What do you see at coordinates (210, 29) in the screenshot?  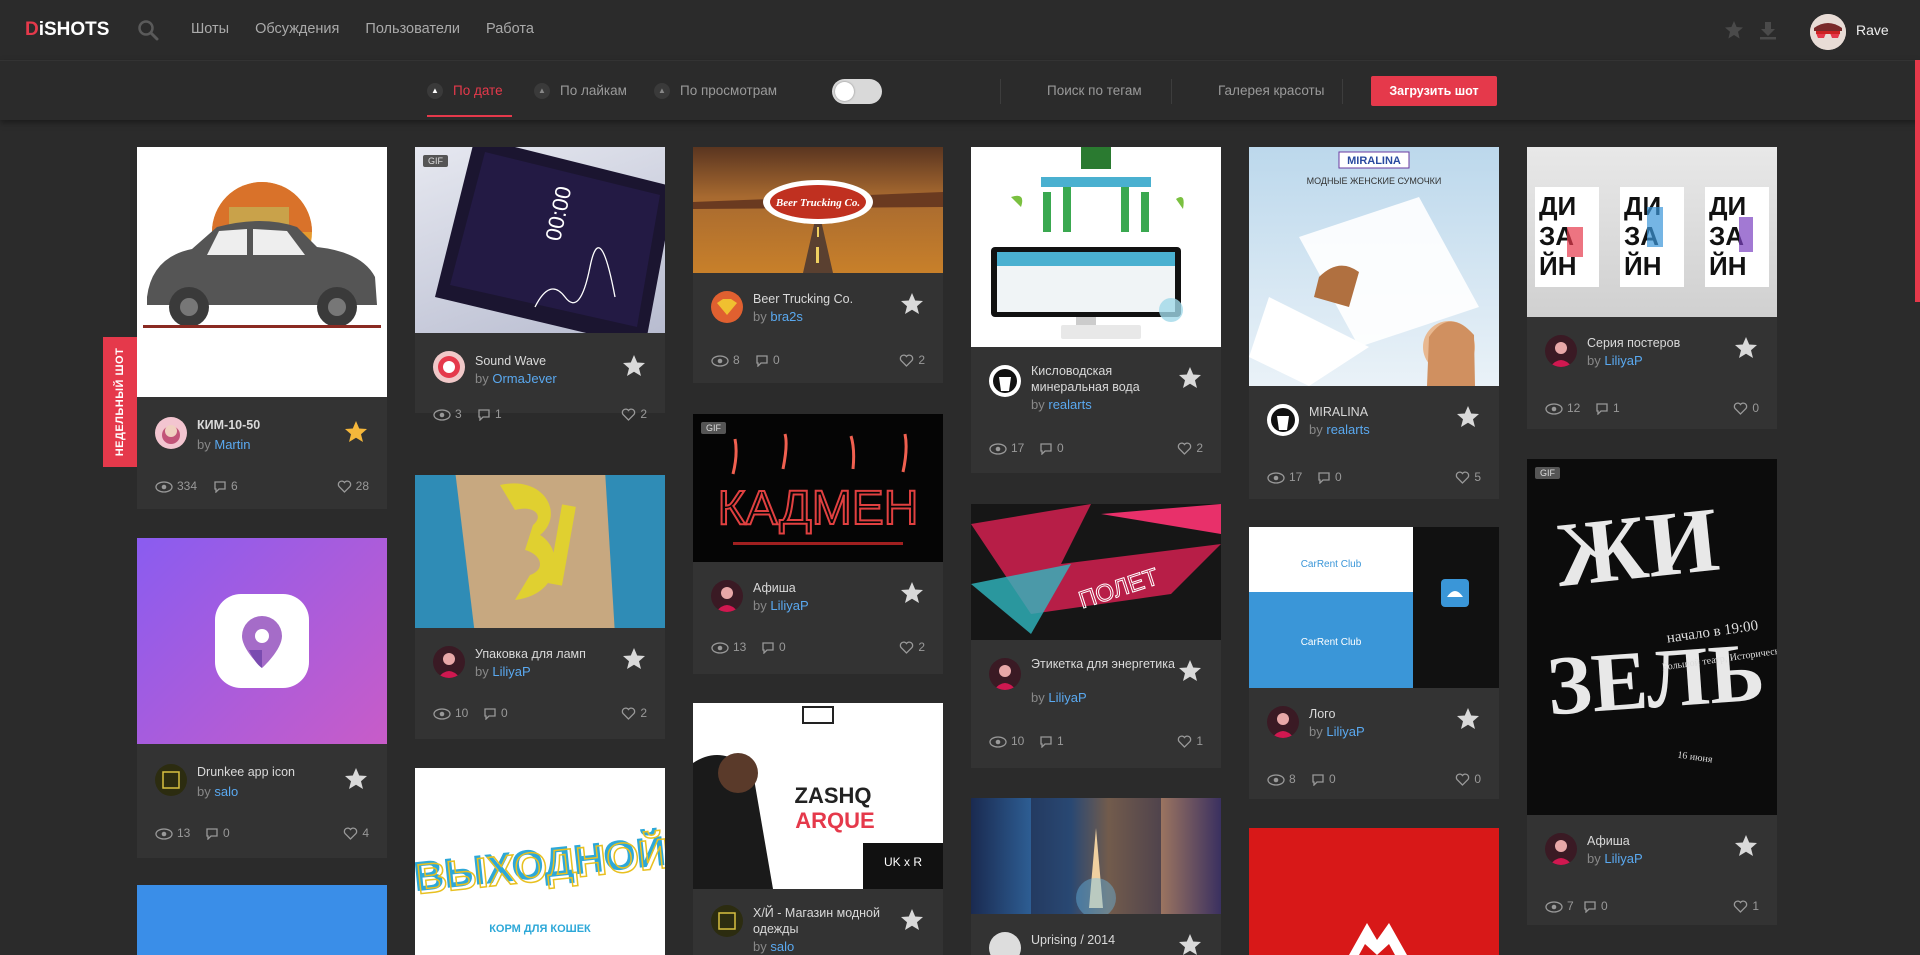 I see `nav-item-shots: Шоты` at bounding box center [210, 29].